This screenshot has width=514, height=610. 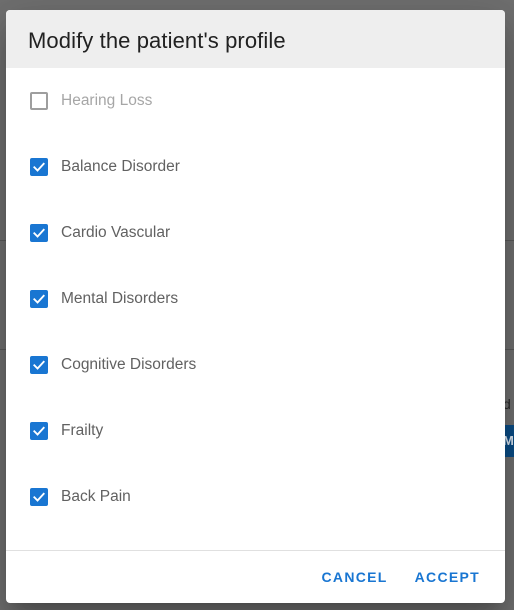 I want to click on dialog-header: Modify the patient's profile, so click(x=255, y=39).